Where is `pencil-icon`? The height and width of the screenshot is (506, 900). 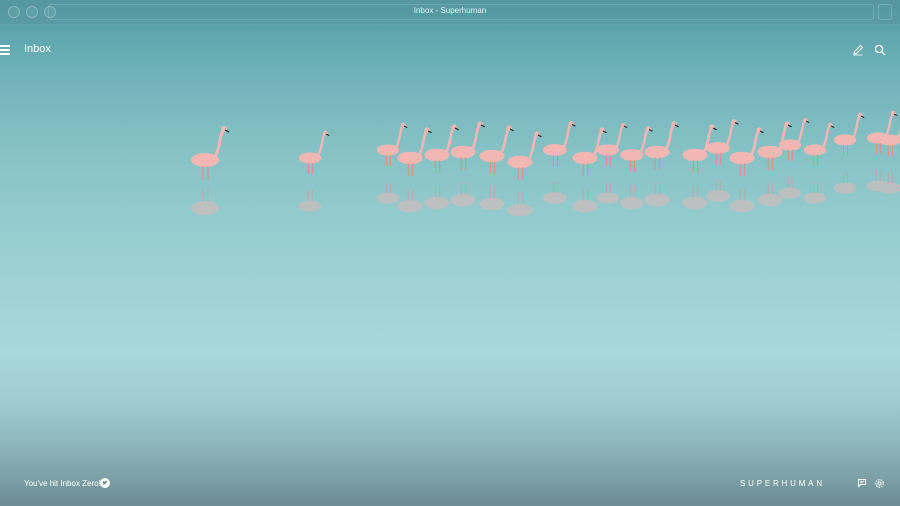
pencil-icon is located at coordinates (858, 50).